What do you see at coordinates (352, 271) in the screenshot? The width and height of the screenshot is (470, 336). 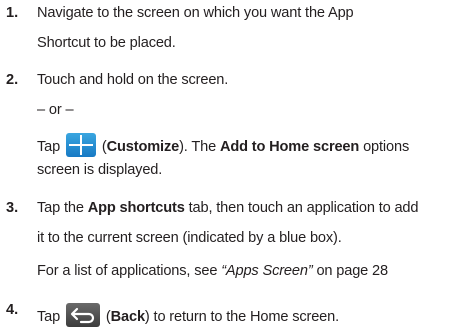 I see `page-reference: on page 28` at bounding box center [352, 271].